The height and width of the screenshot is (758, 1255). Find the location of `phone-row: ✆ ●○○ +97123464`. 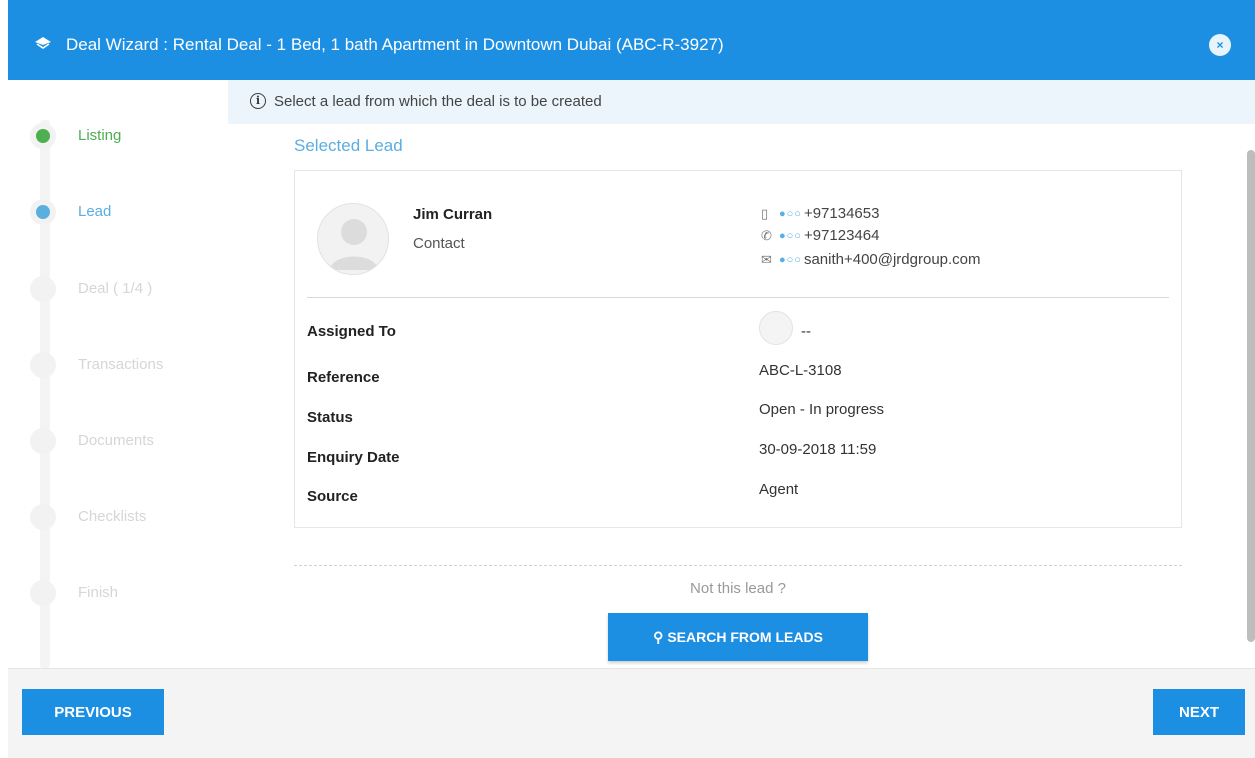

phone-row: ✆ ●○○ +97123464 is located at coordinates (820, 235).